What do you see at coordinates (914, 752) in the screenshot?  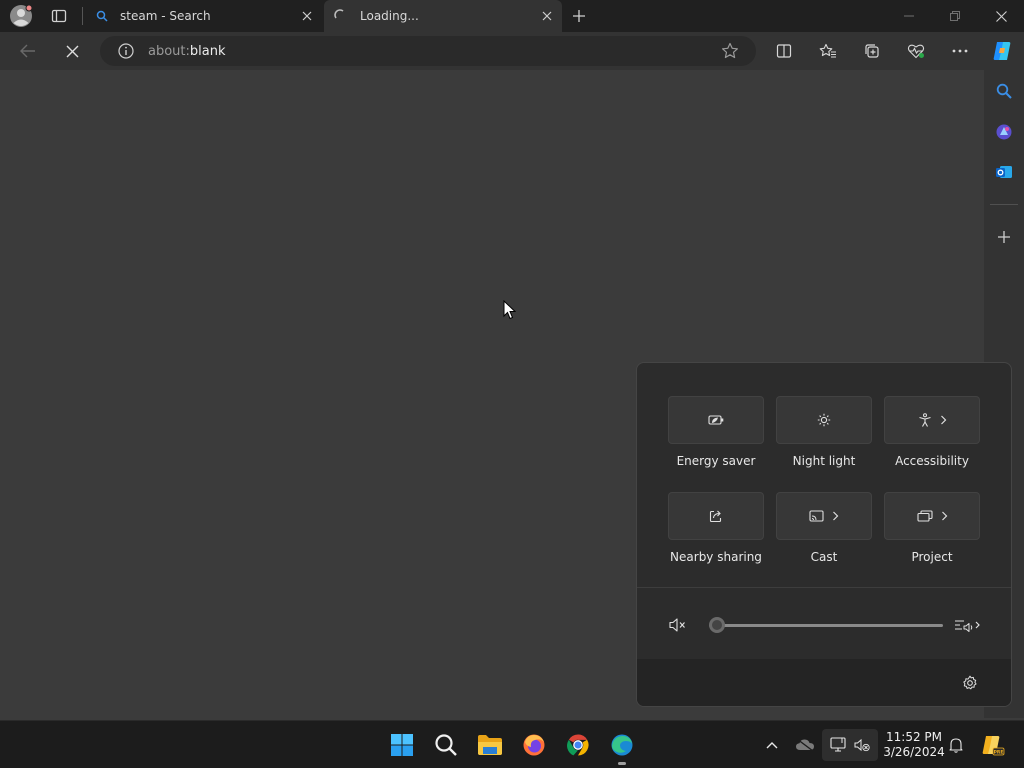 I see `clock-date: 3/26/2024` at bounding box center [914, 752].